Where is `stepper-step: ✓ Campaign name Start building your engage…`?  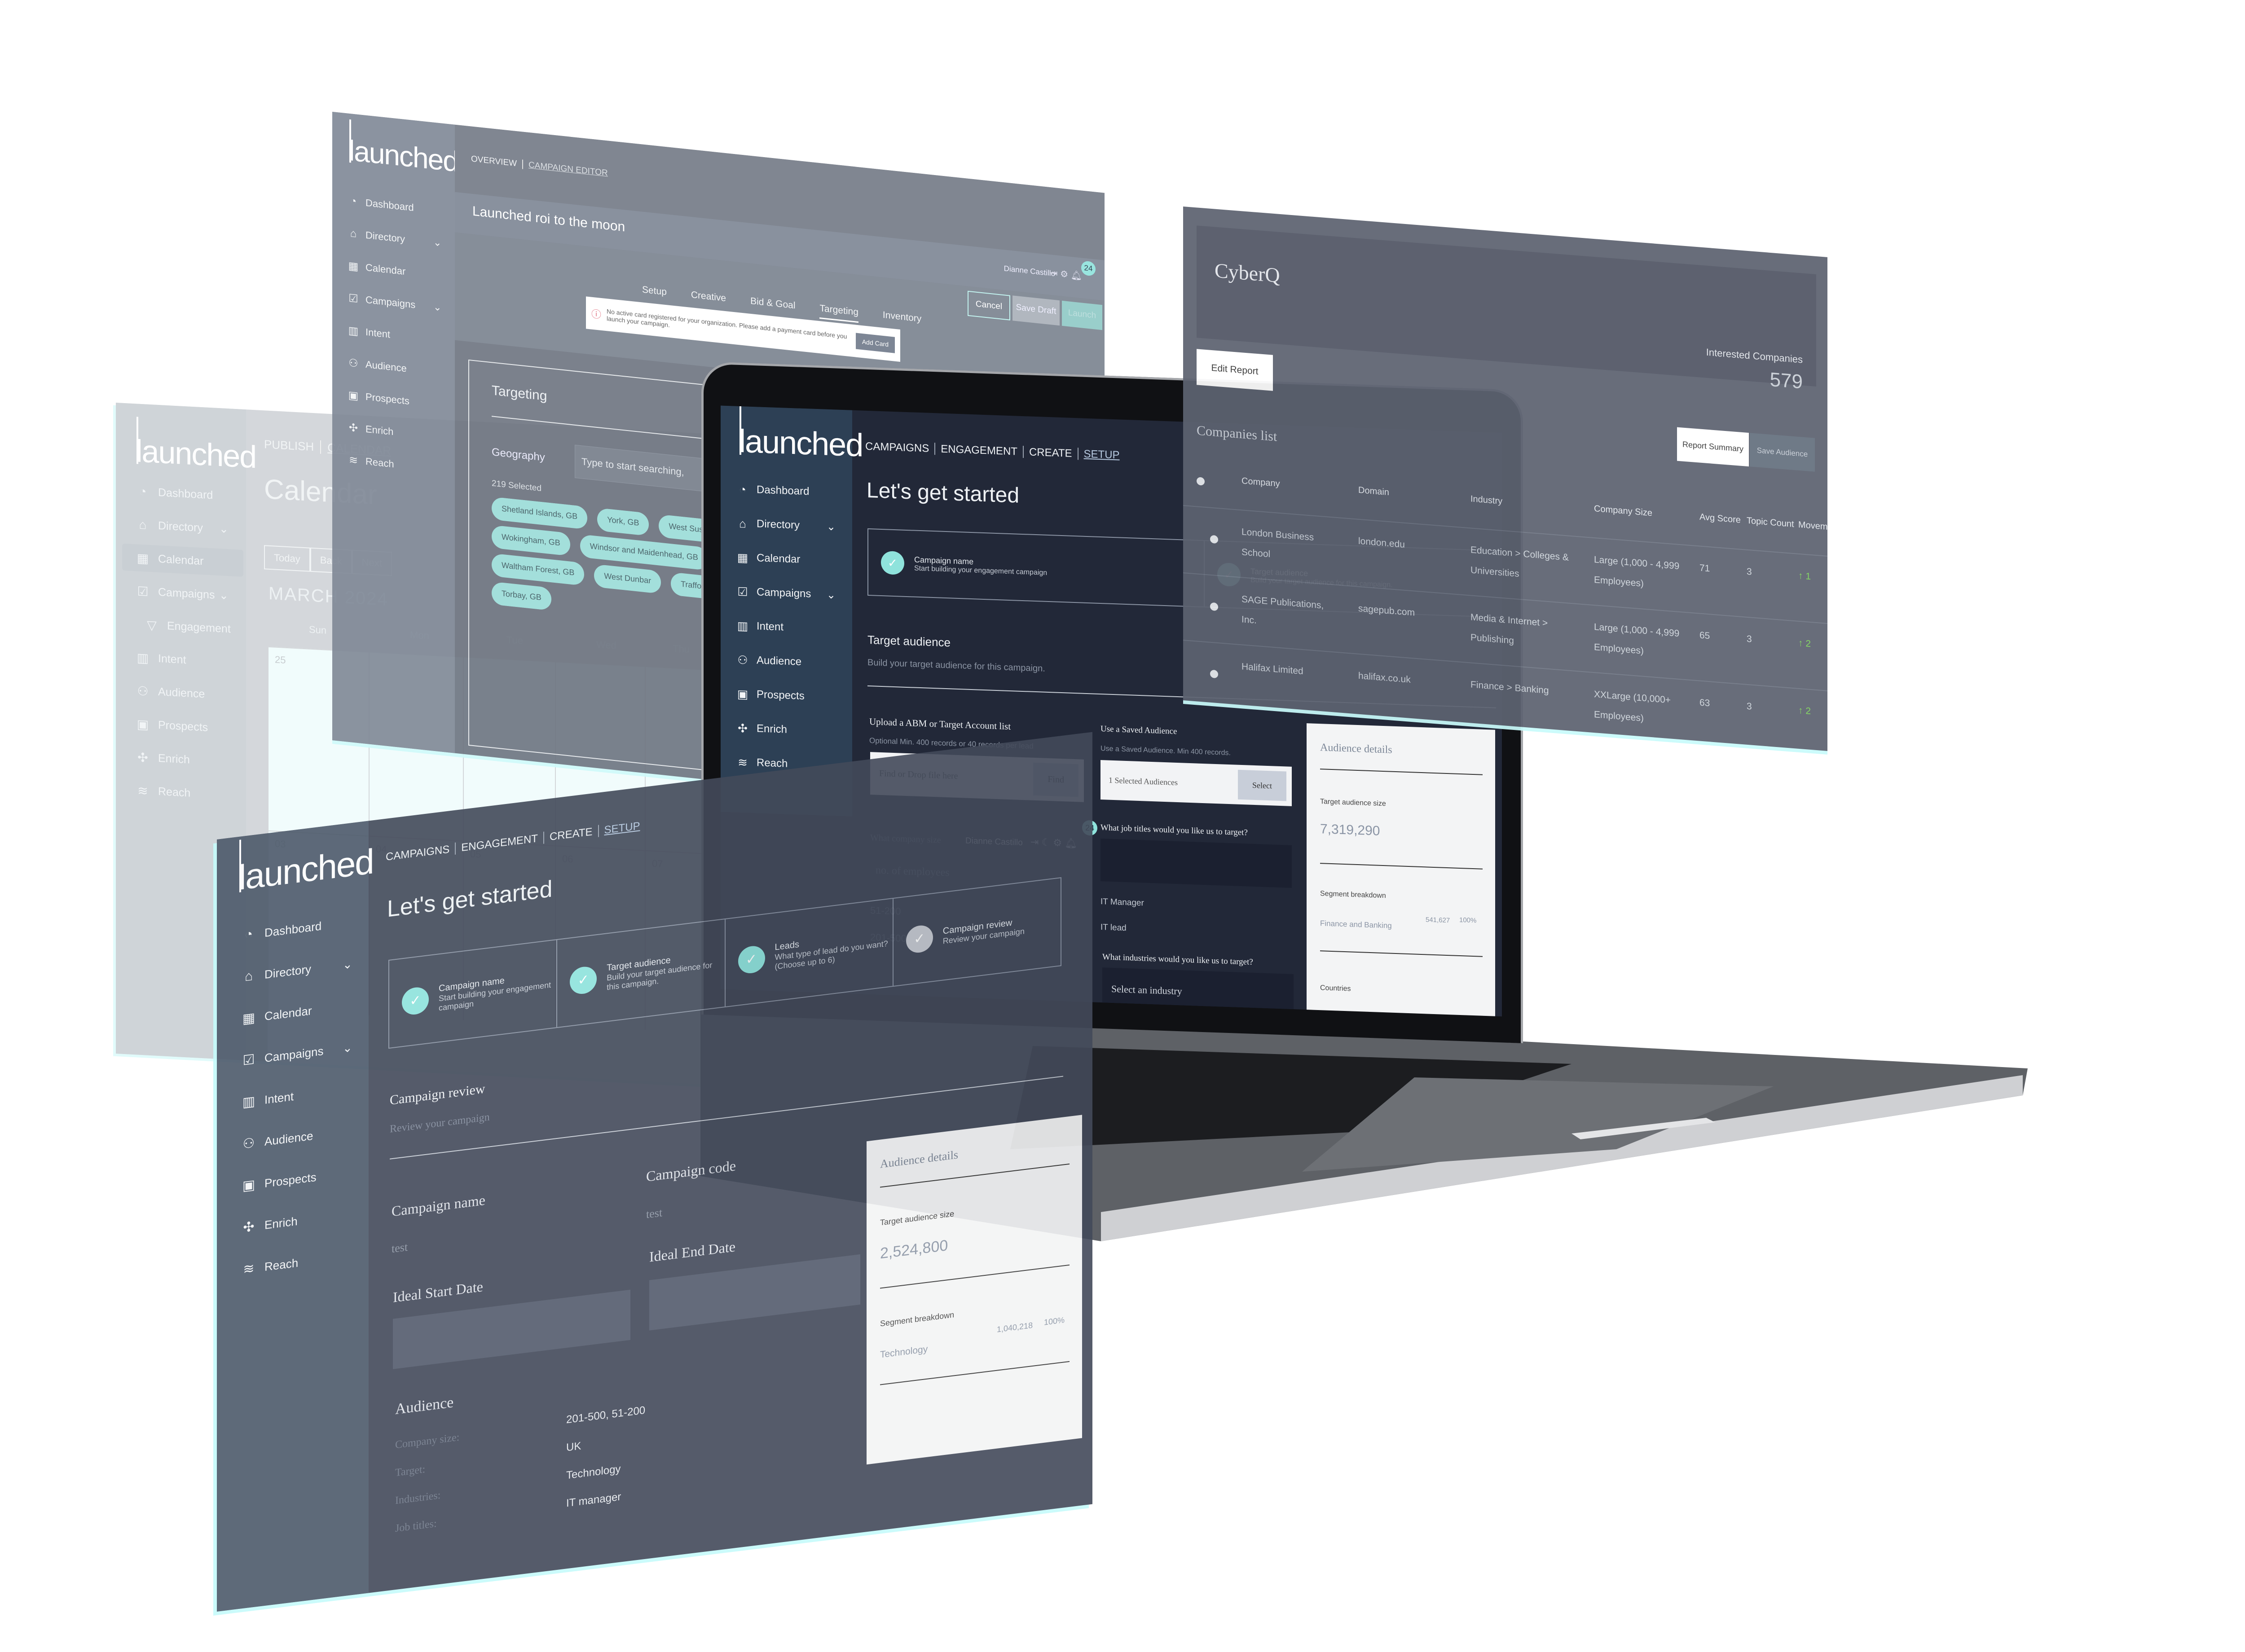 stepper-step: ✓ Campaign name Start building your engage… is located at coordinates (1036, 568).